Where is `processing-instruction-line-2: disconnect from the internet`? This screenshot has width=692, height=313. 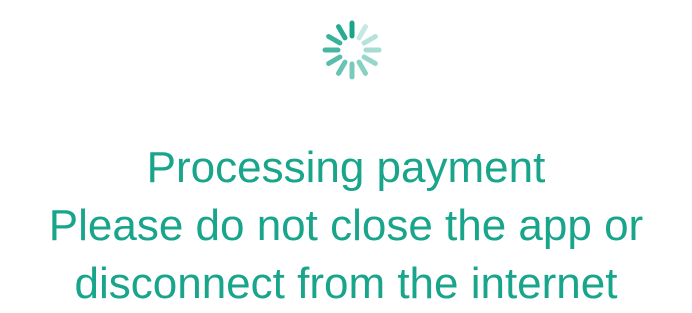 processing-instruction-line-2: disconnect from the internet is located at coordinates (346, 283).